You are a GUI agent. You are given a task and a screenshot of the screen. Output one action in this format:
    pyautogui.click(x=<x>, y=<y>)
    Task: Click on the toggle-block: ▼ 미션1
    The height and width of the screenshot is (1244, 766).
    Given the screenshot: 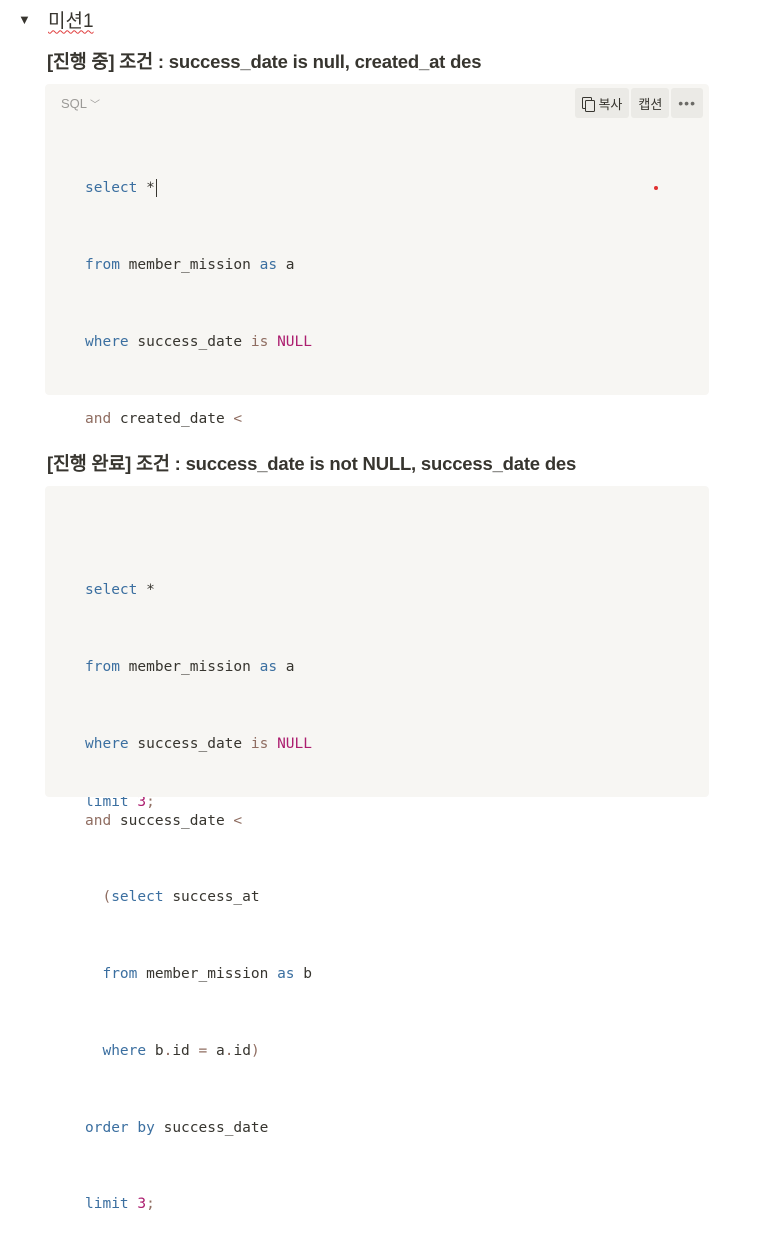 What is the action you would take?
    pyautogui.click(x=56, y=19)
    